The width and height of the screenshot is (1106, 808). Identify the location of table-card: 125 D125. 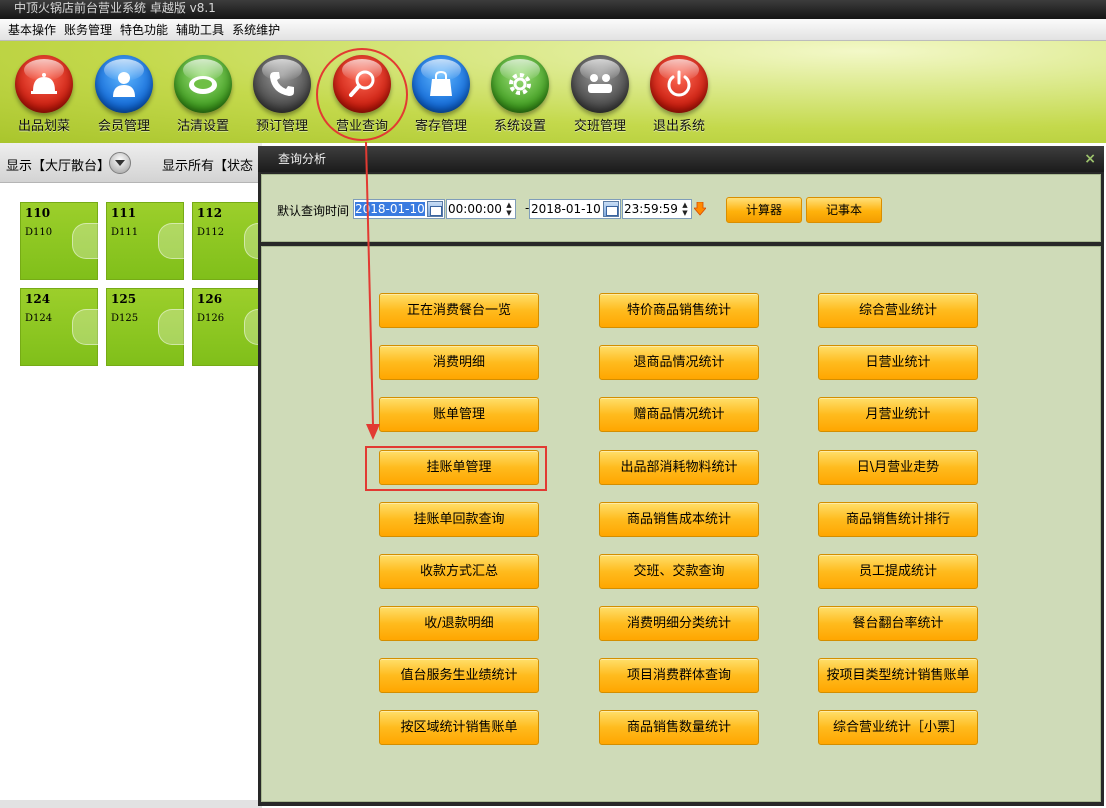
(146, 327).